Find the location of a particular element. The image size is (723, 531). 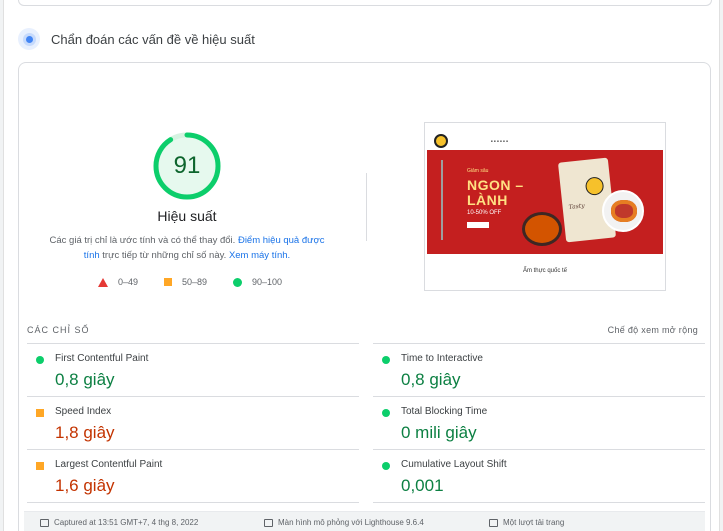

metric-speed-index: Speed Index 1,8 giây is located at coordinates (193, 423).